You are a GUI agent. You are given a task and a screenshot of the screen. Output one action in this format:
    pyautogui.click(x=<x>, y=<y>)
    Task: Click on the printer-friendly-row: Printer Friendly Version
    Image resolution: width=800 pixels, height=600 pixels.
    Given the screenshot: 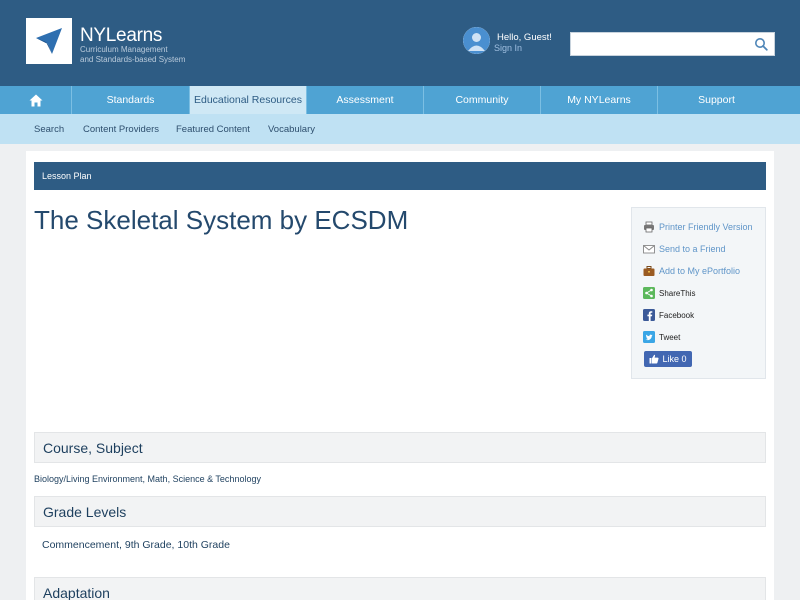 What is the action you would take?
    pyautogui.click(x=698, y=227)
    